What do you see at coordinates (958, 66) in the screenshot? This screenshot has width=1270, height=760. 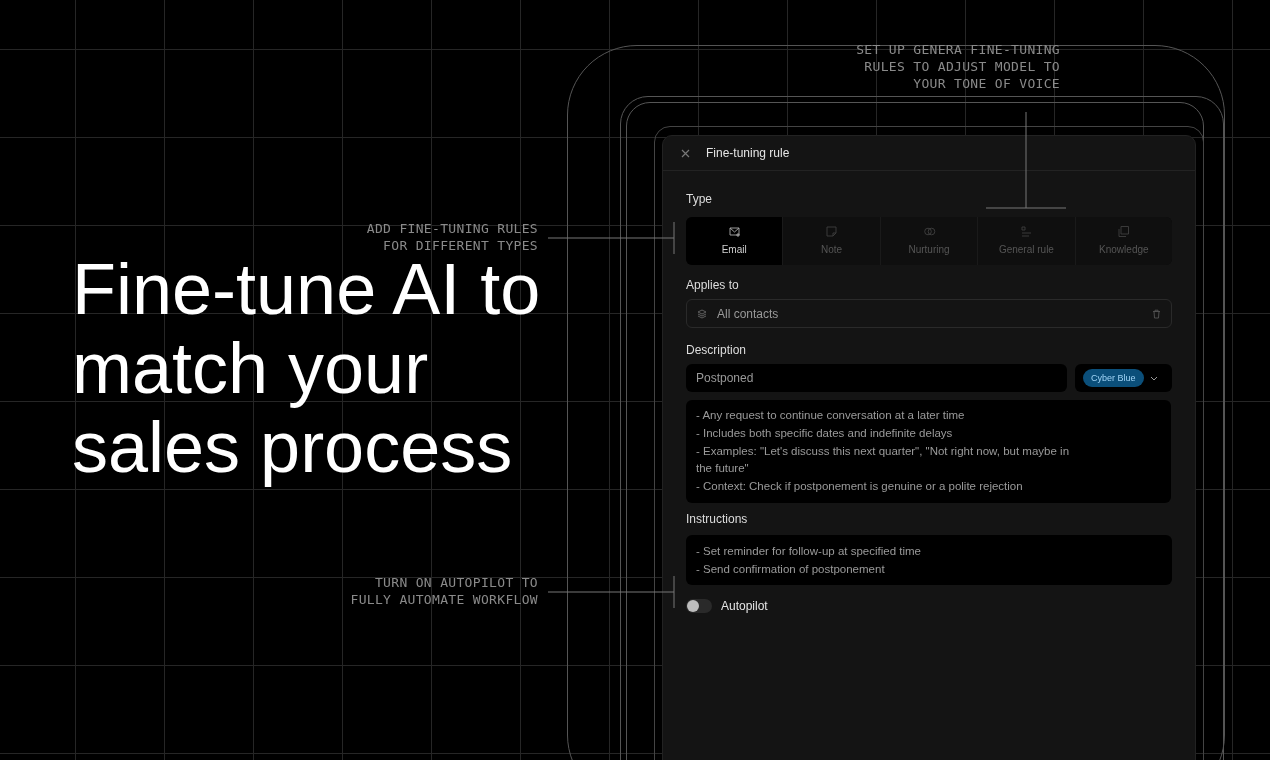 I see `annotation: SET UP GENERA FINE-TUNING RULES TO ADJUST MODEL TO YOUR TONE OF VOICE` at bounding box center [958, 66].